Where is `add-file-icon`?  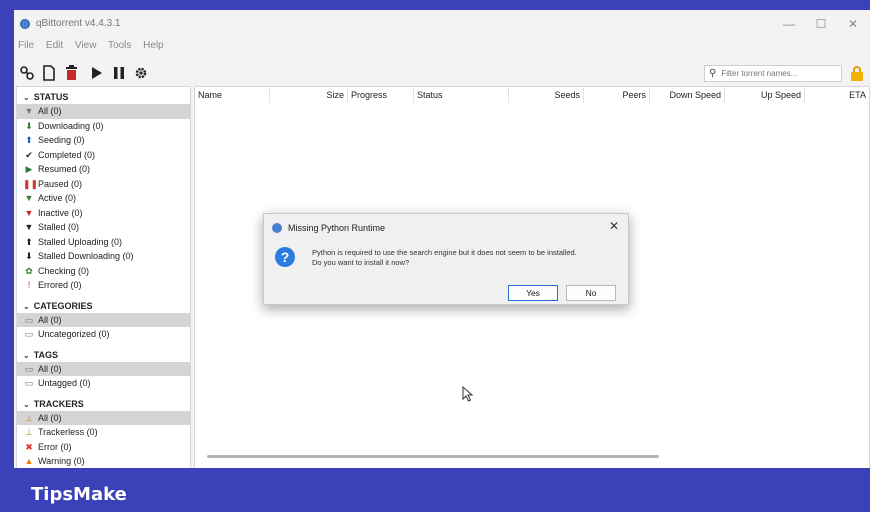
add-file-icon is located at coordinates (49, 73).